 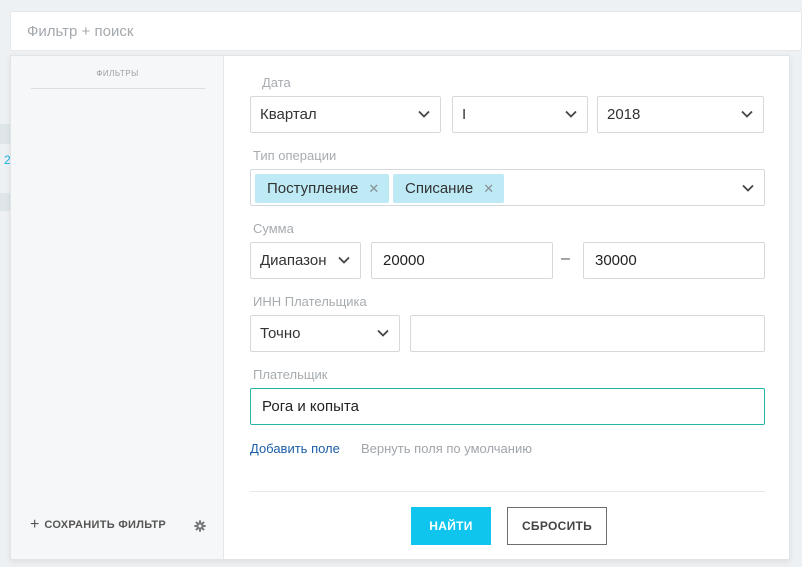 I want to click on find-button: НАЙТИ, so click(x=451, y=526).